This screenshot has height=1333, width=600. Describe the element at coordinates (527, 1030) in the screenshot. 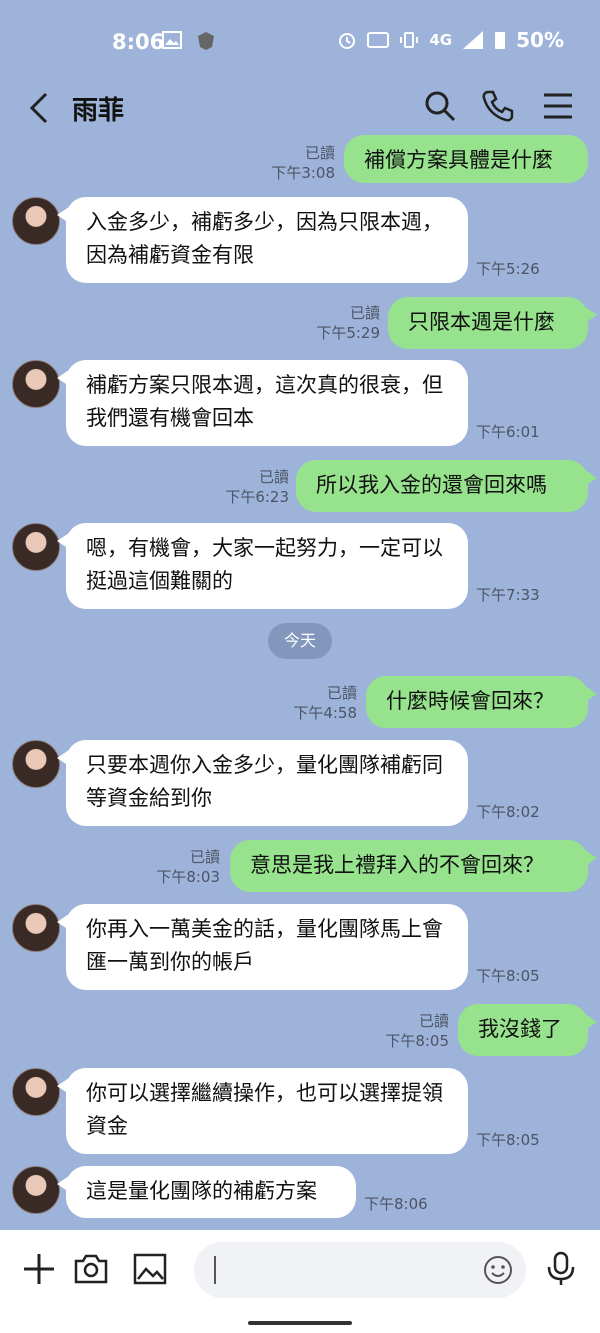

I see `message-bubble: 我沒錢了` at that location.